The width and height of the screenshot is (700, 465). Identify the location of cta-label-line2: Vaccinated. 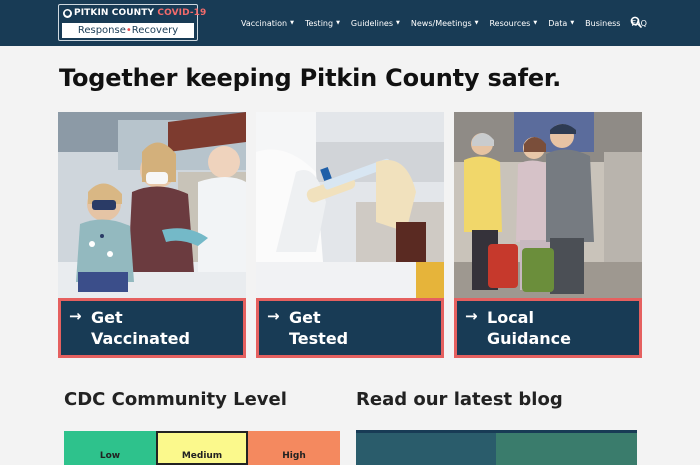
(140, 338).